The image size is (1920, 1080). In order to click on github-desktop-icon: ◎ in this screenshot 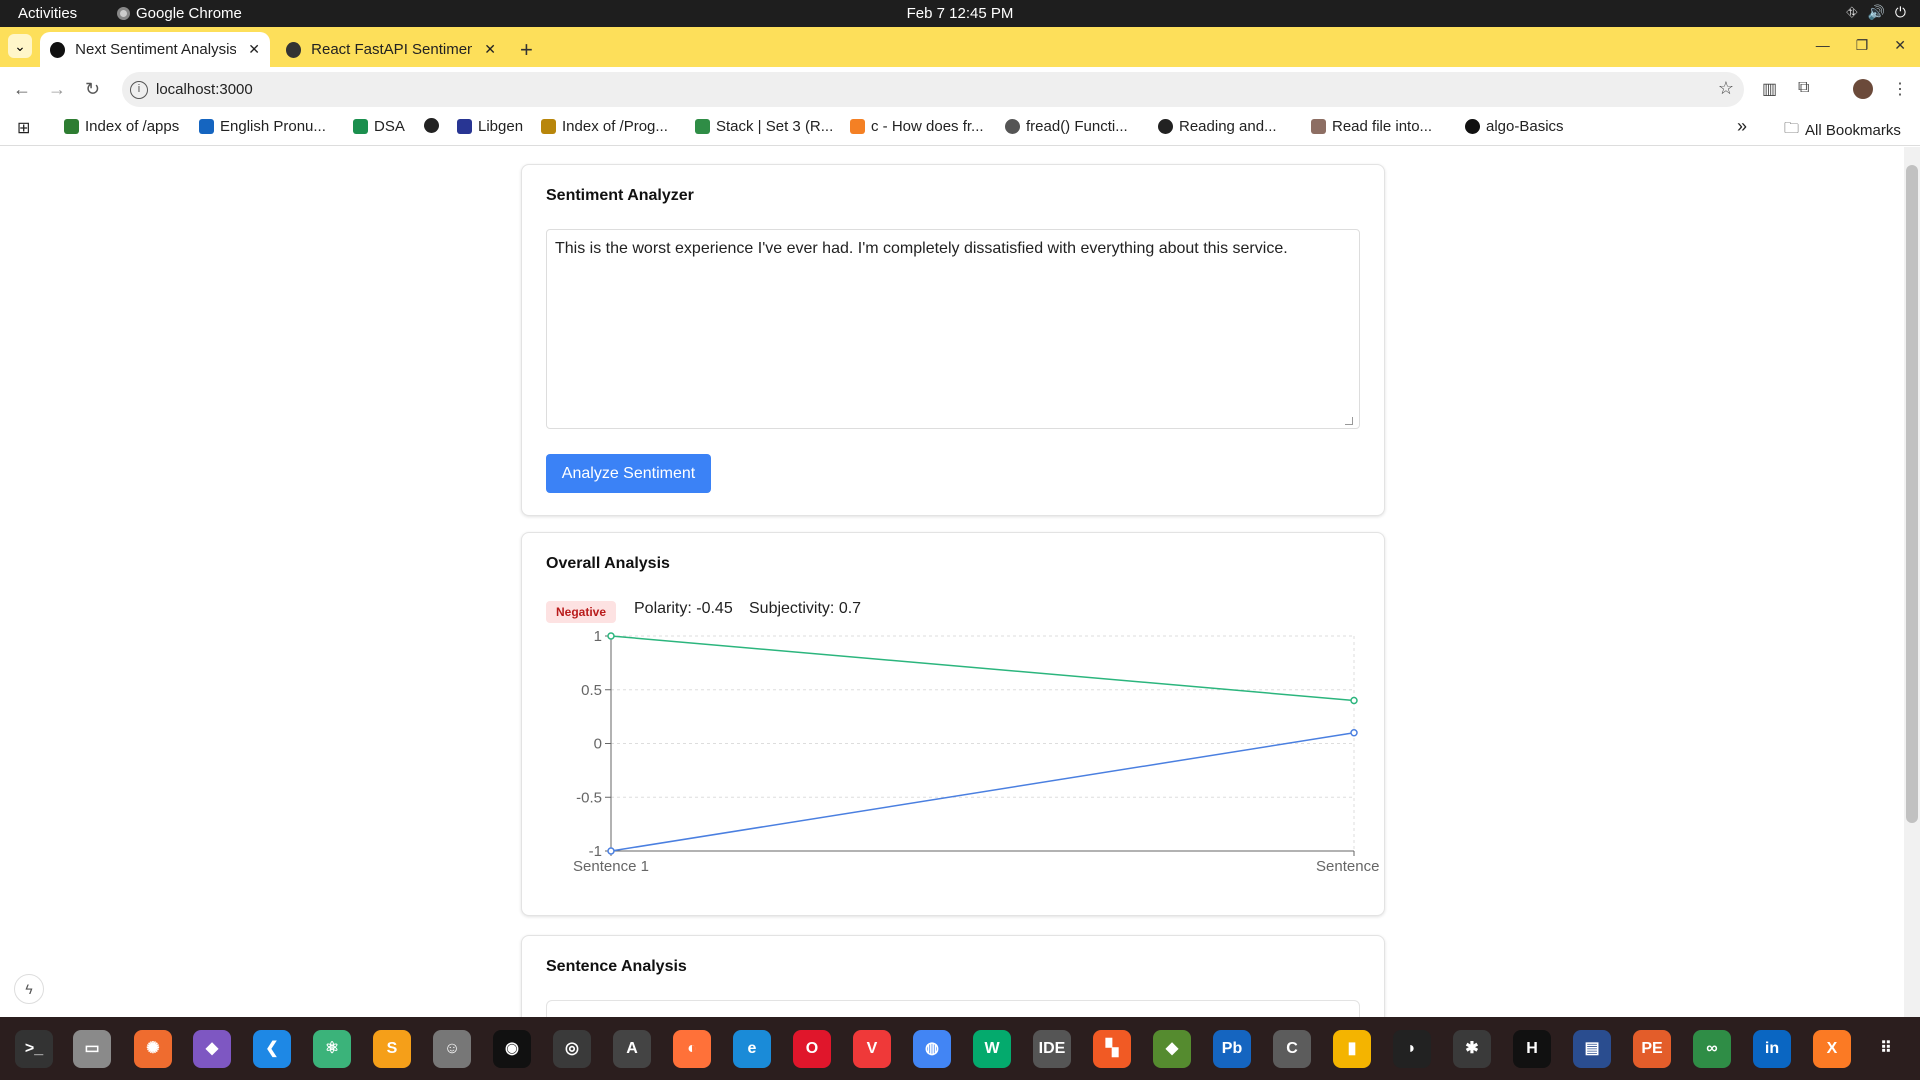, I will do `click(572, 1049)`.